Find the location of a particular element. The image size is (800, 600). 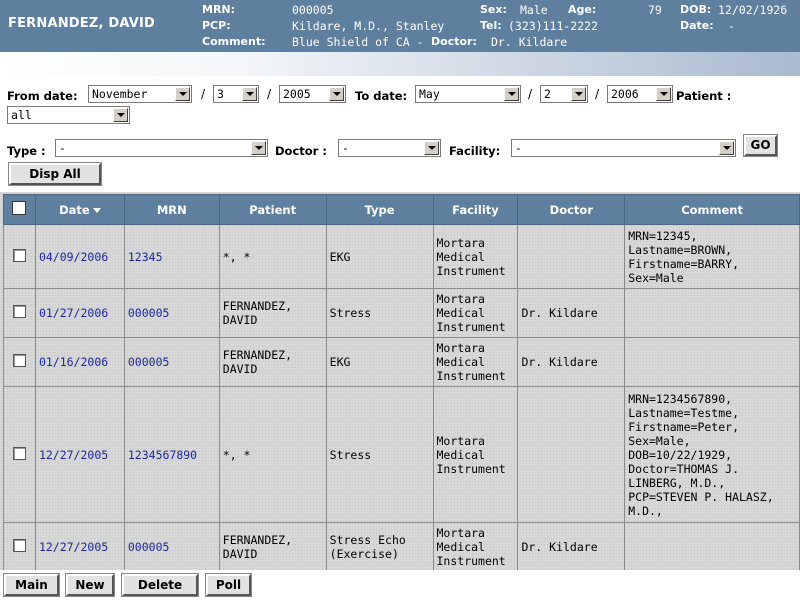

header-mrn: MRN is located at coordinates (171, 209).